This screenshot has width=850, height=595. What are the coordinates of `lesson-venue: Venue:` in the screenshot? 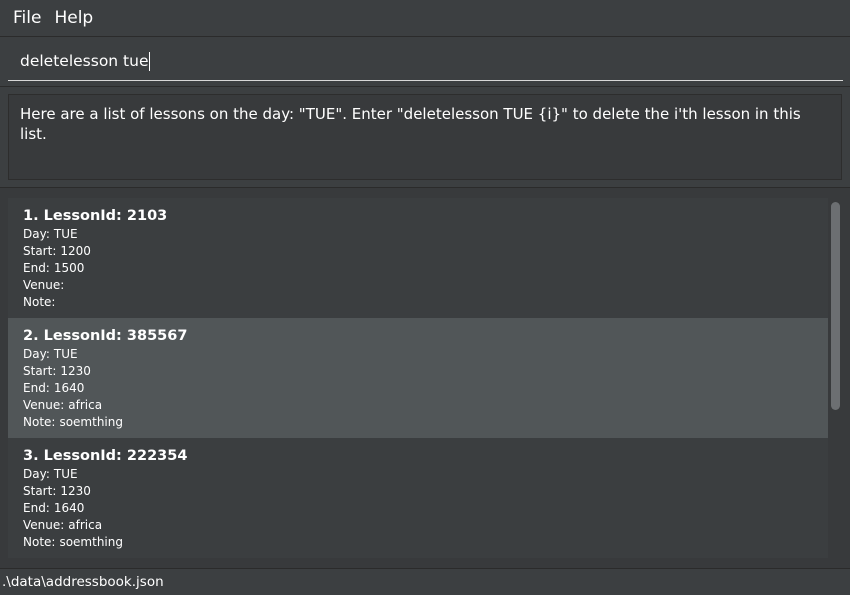 It's located at (418, 285).